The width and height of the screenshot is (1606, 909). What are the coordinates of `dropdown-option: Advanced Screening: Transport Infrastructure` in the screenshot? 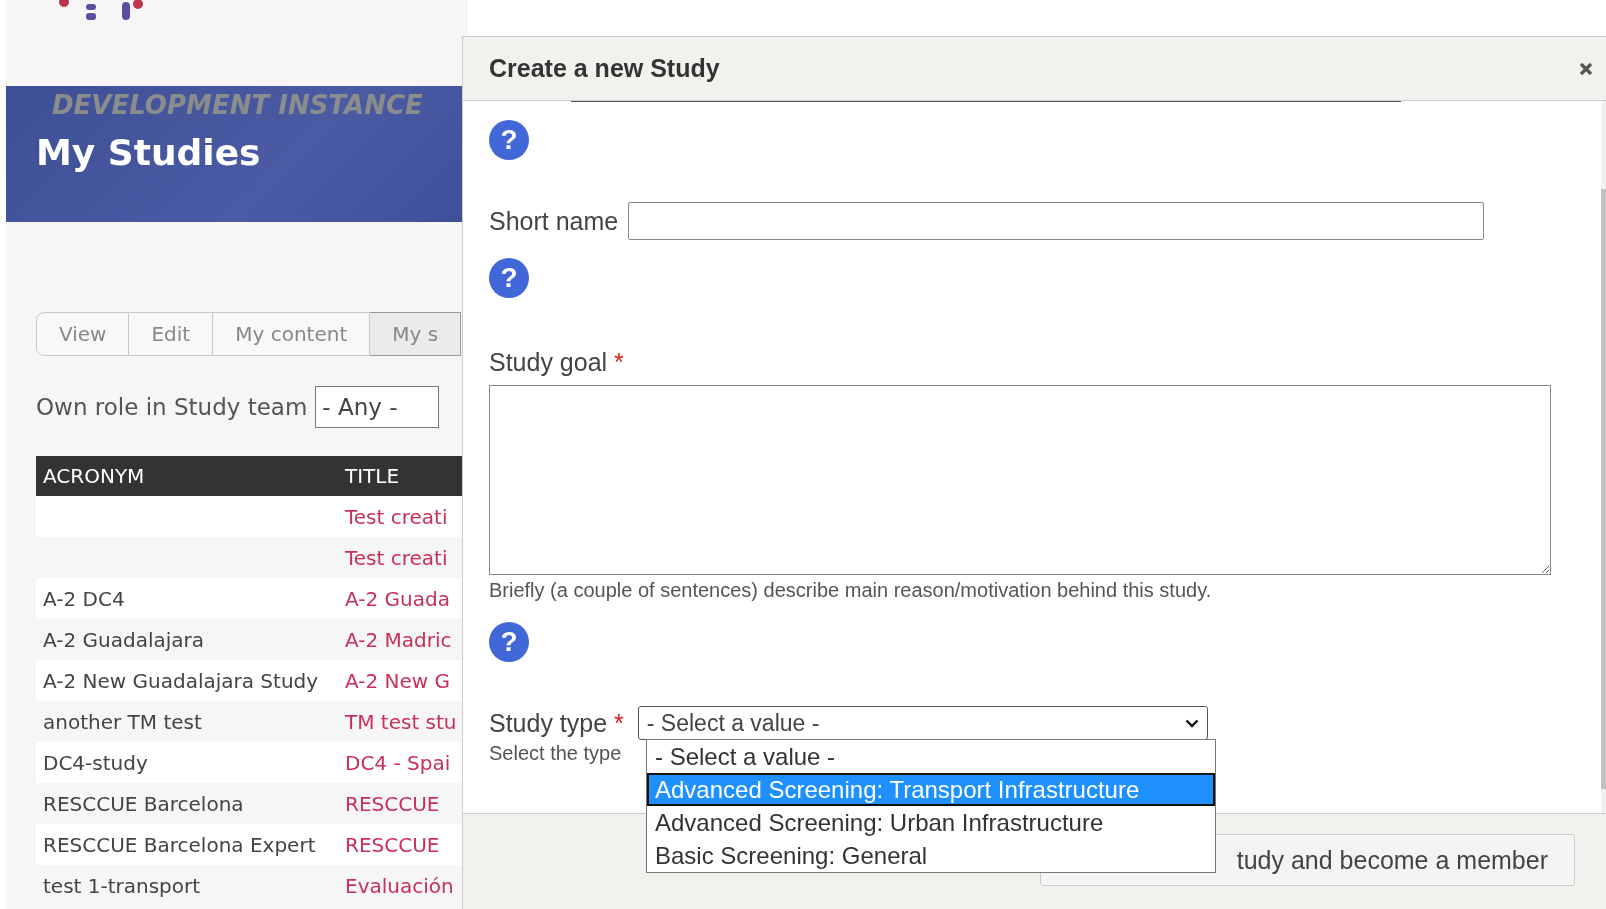 It's located at (931, 789).